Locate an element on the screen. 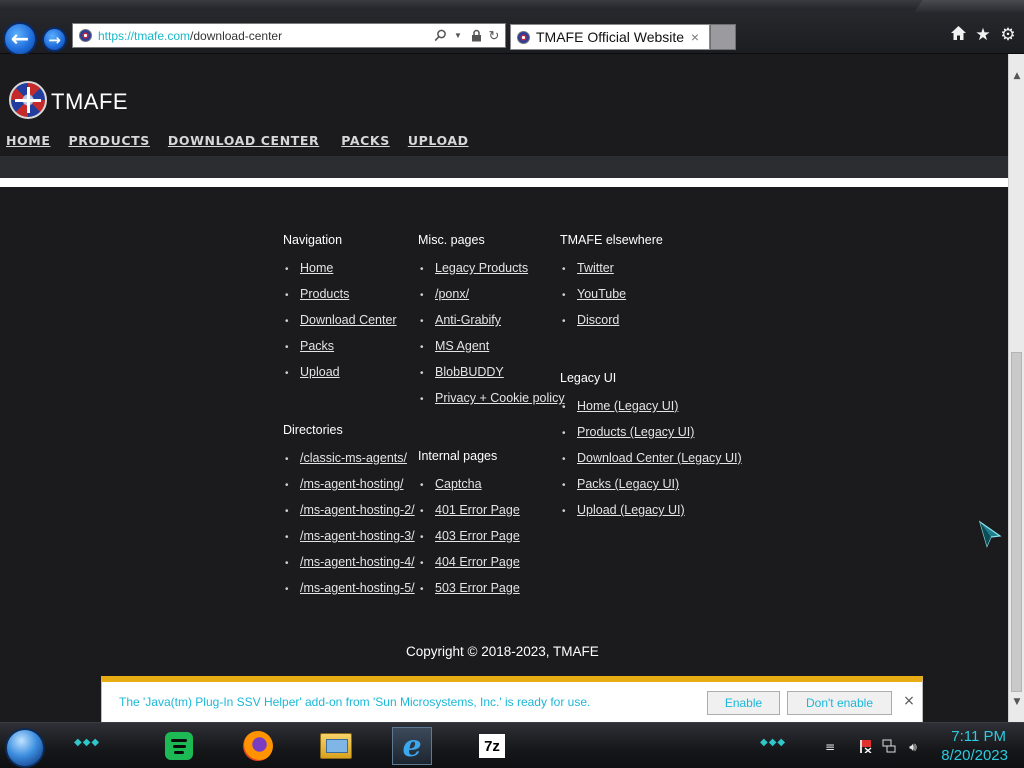  url-scheme: https:// is located at coordinates (116, 35).